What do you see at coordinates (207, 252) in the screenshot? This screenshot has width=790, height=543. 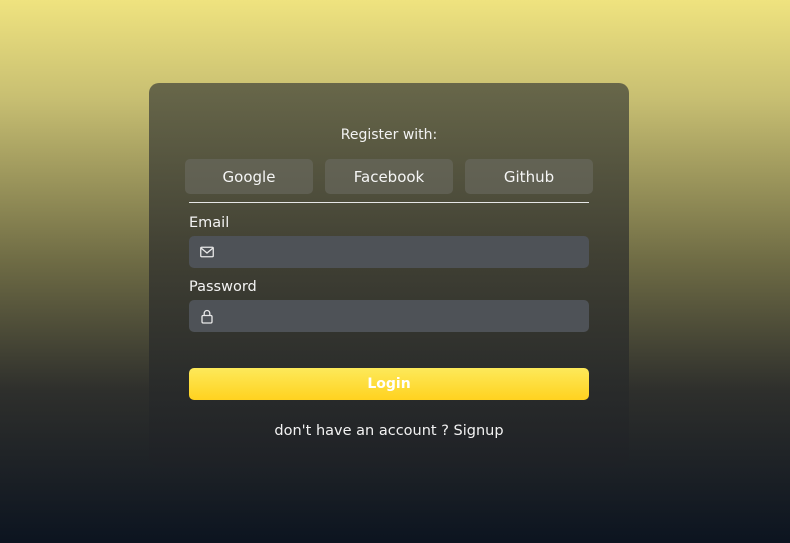 I see `envelope-icon` at bounding box center [207, 252].